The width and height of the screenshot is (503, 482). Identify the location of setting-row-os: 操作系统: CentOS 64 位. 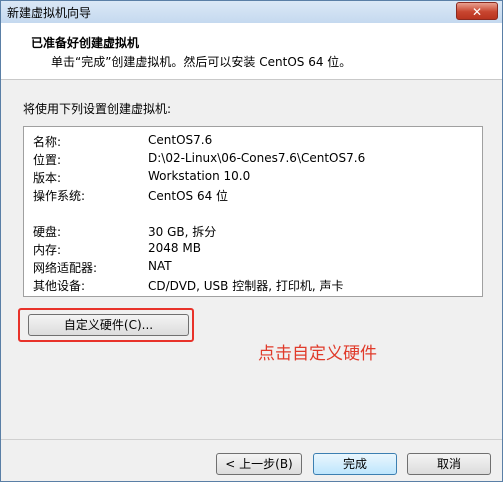
(253, 196).